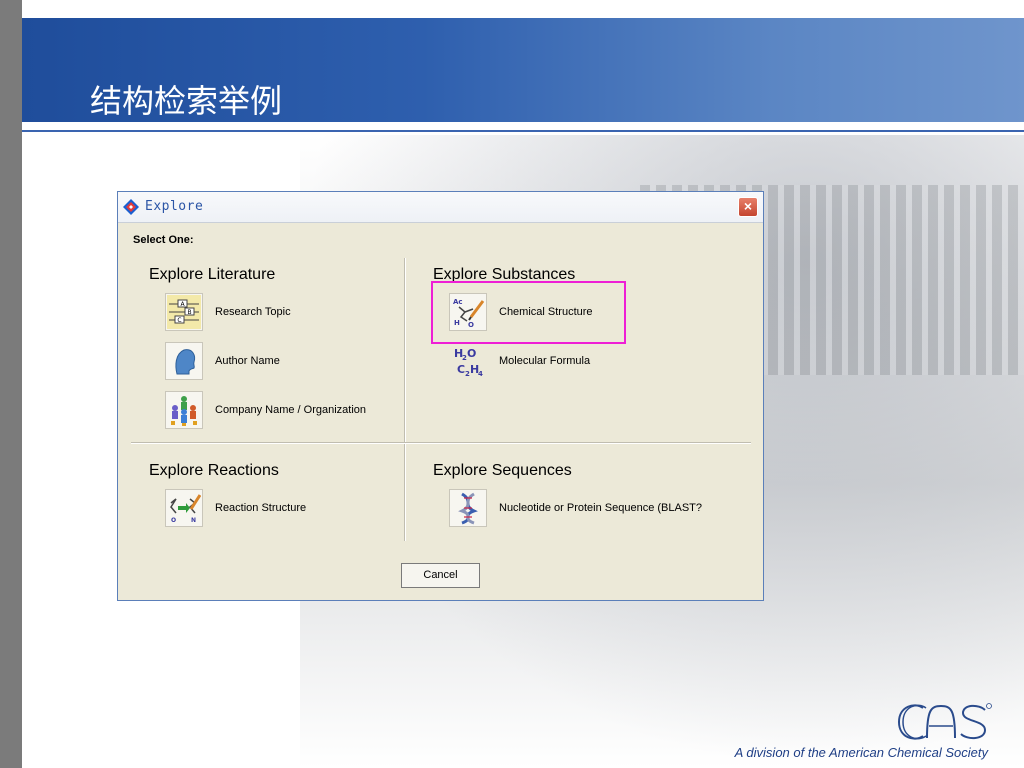  I want to click on section-title-sequences: Explore Sequences, so click(502, 470).